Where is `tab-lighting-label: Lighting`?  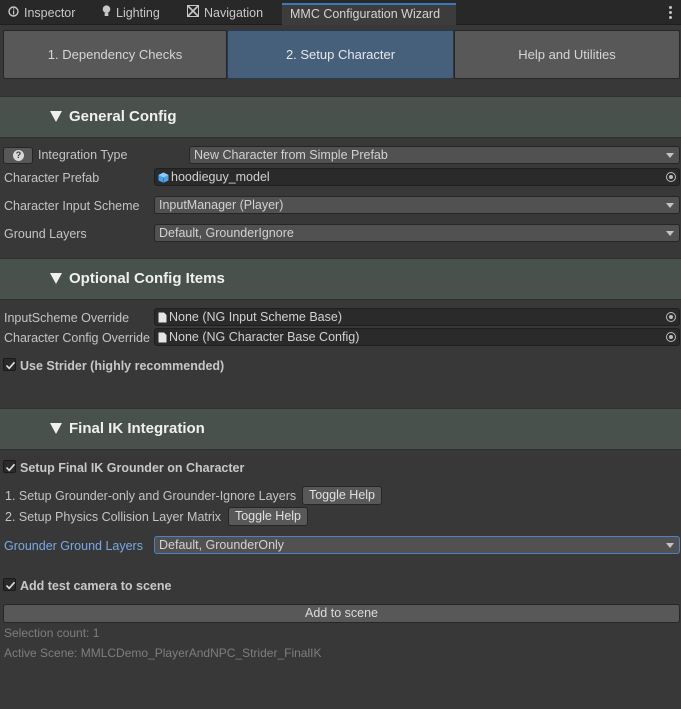
tab-lighting-label: Lighting is located at coordinates (138, 13).